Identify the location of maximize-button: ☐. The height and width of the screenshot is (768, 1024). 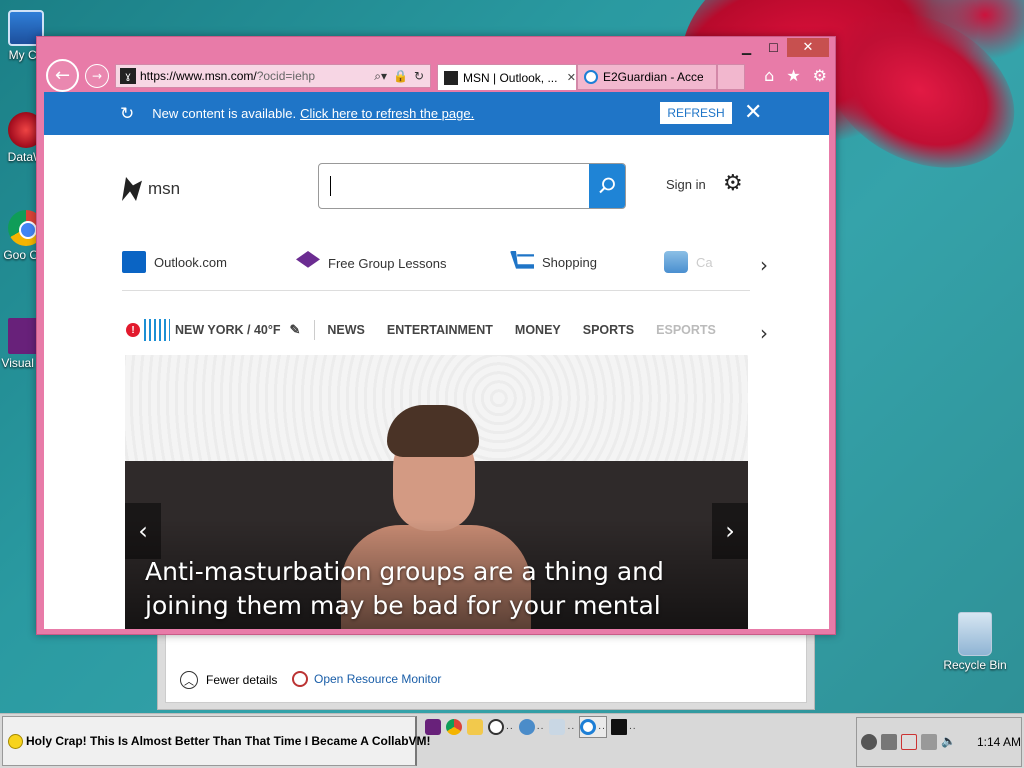
(773, 47).